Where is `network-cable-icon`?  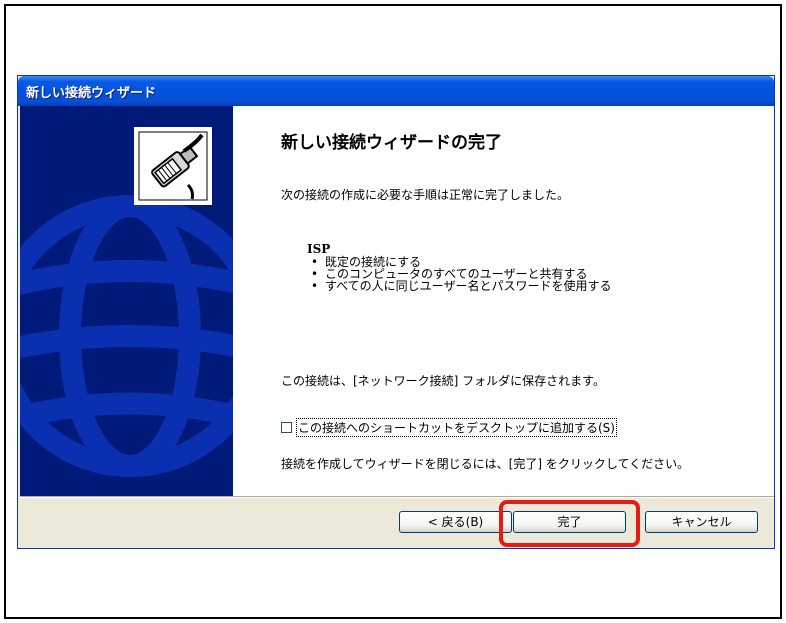 network-cable-icon is located at coordinates (173, 166).